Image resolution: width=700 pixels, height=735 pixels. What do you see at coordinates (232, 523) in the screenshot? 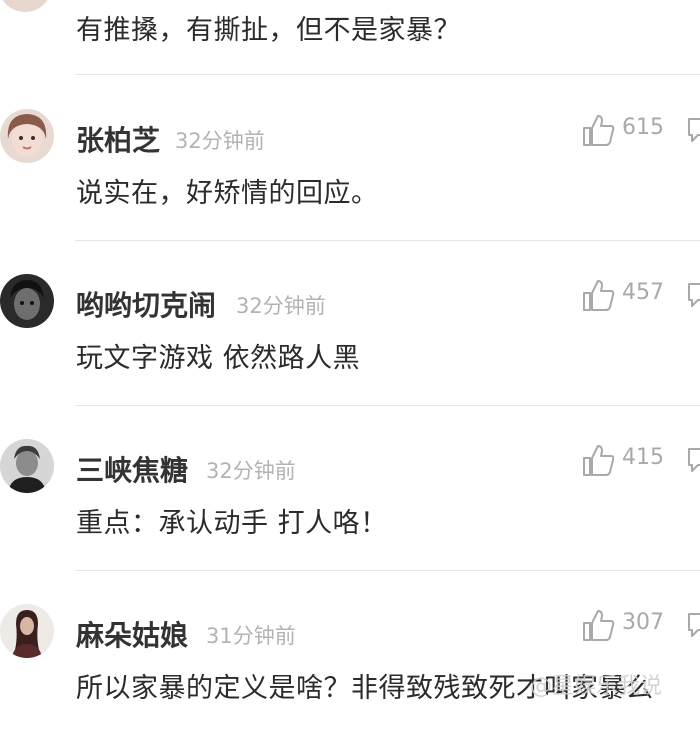
I see `comment-text: 重点：承认动手 打人咯！` at bounding box center [232, 523].